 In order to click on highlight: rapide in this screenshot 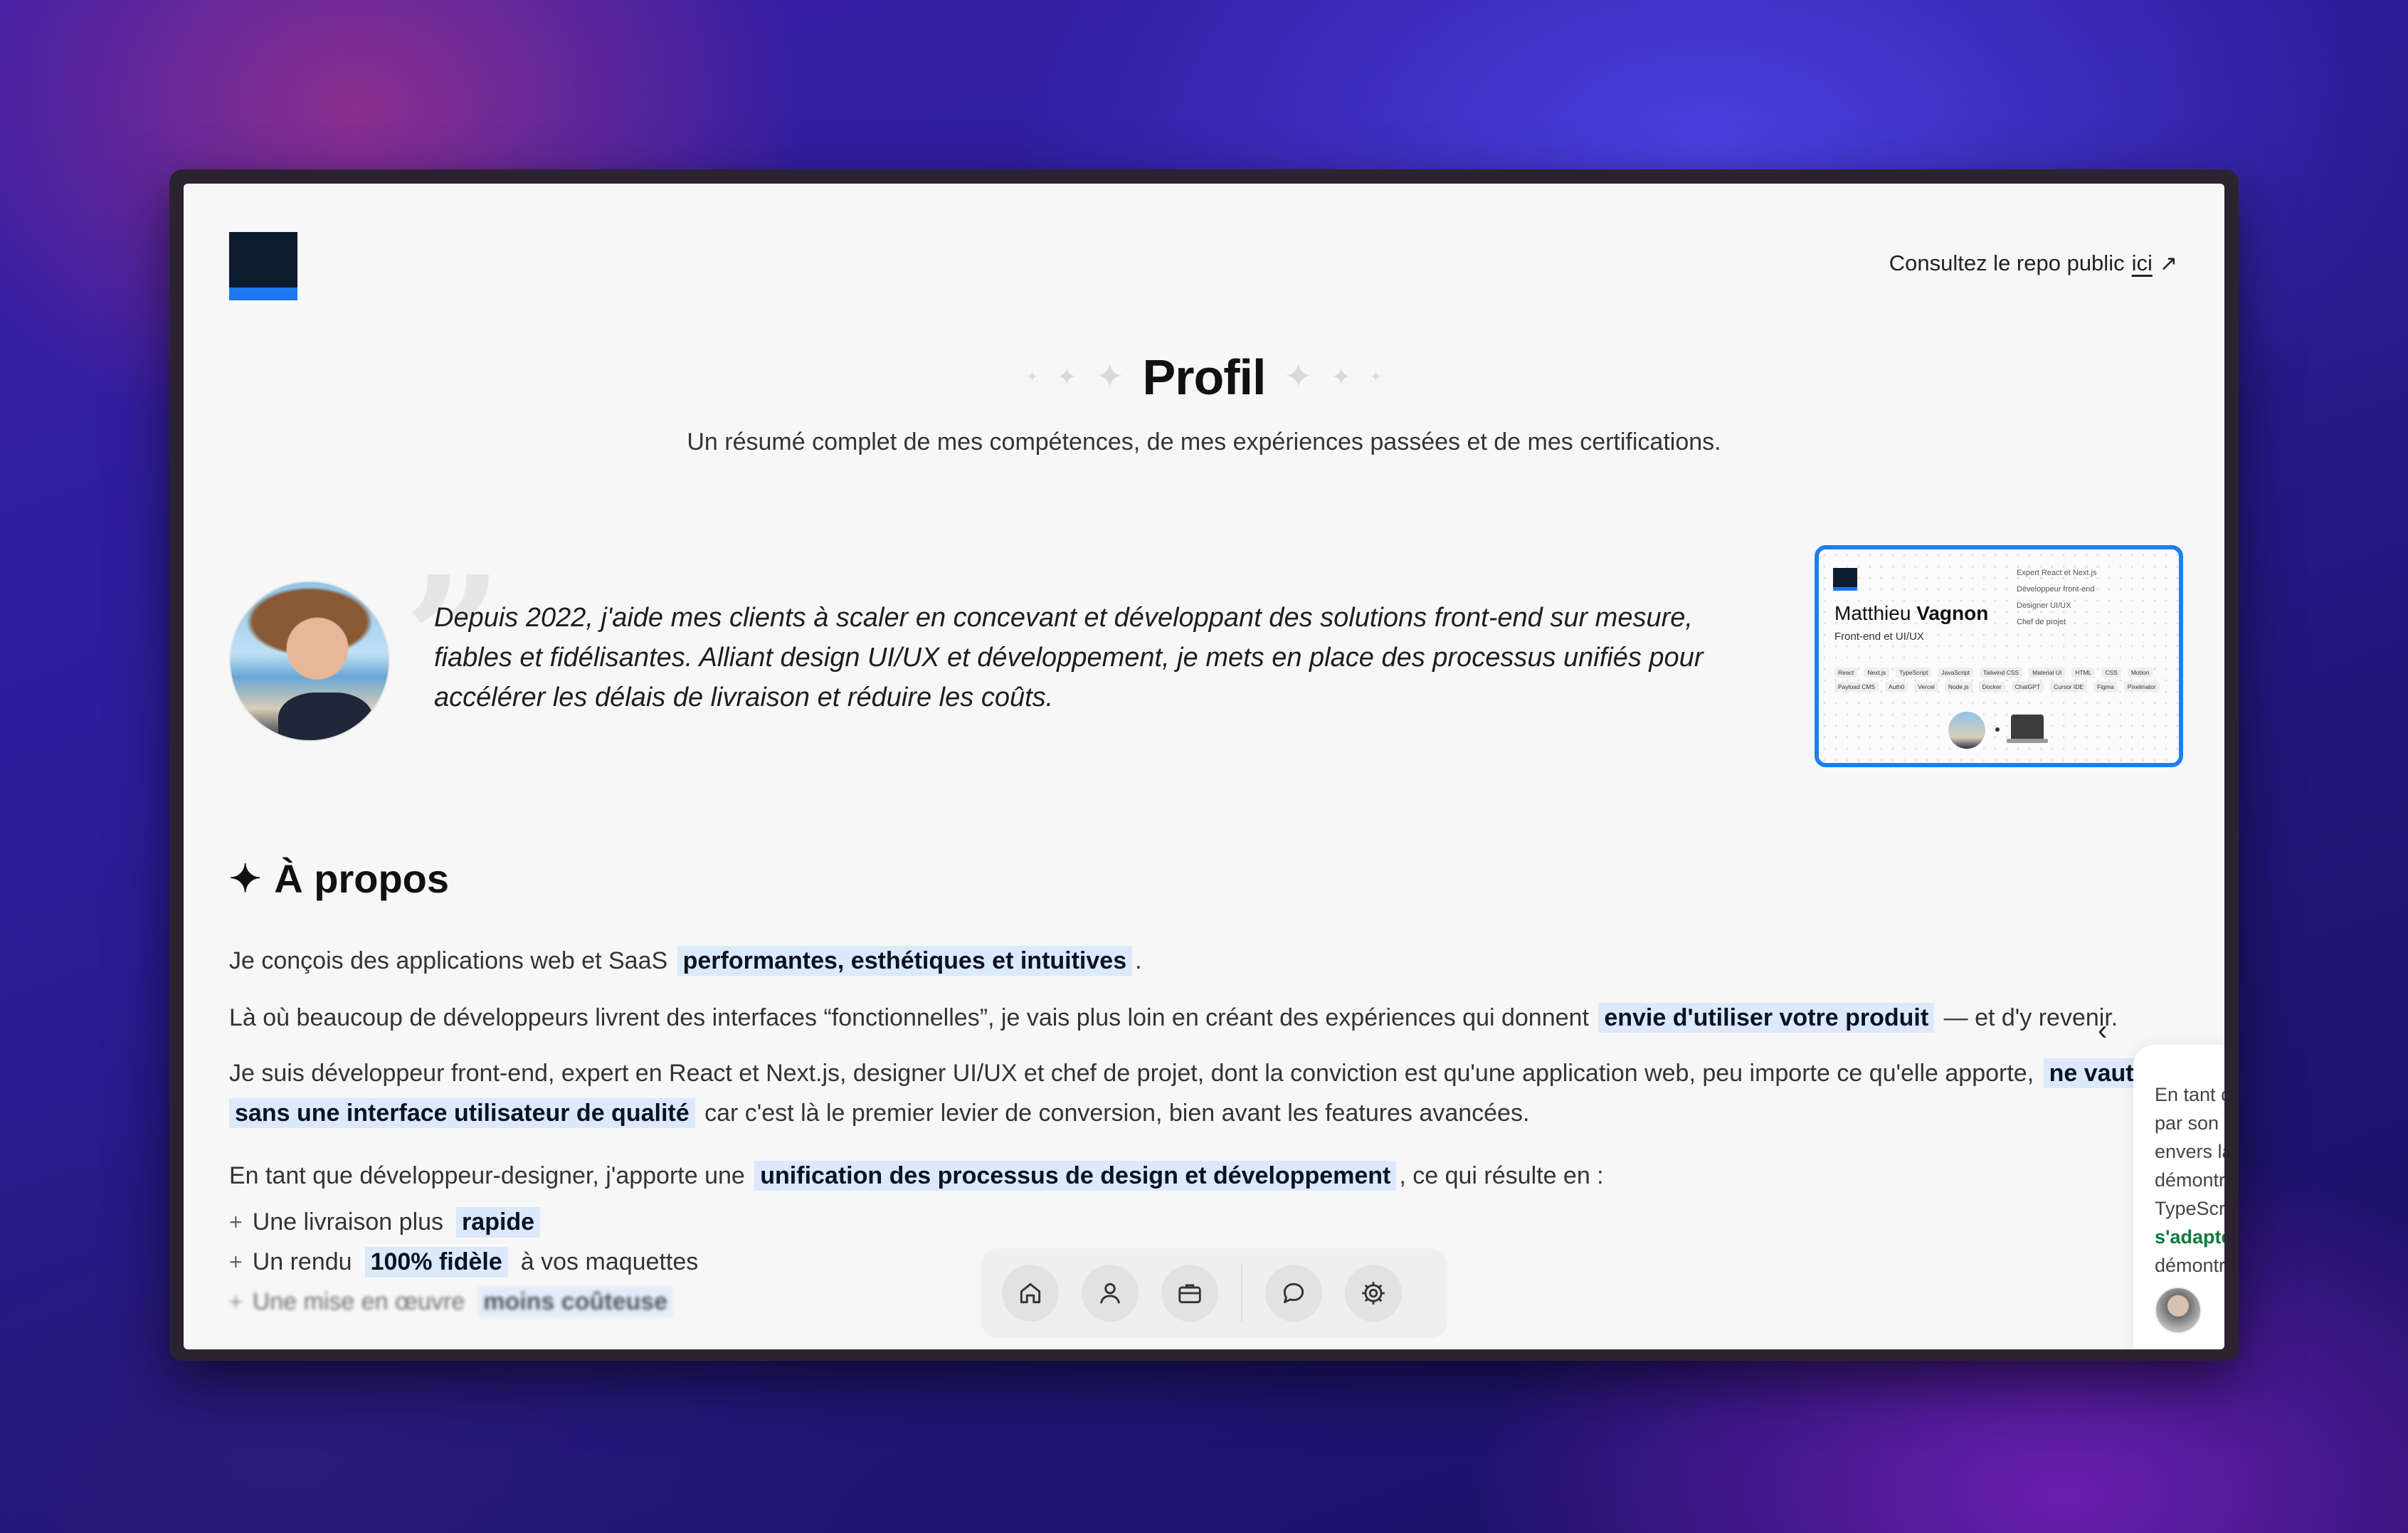, I will do `click(498, 1222)`.